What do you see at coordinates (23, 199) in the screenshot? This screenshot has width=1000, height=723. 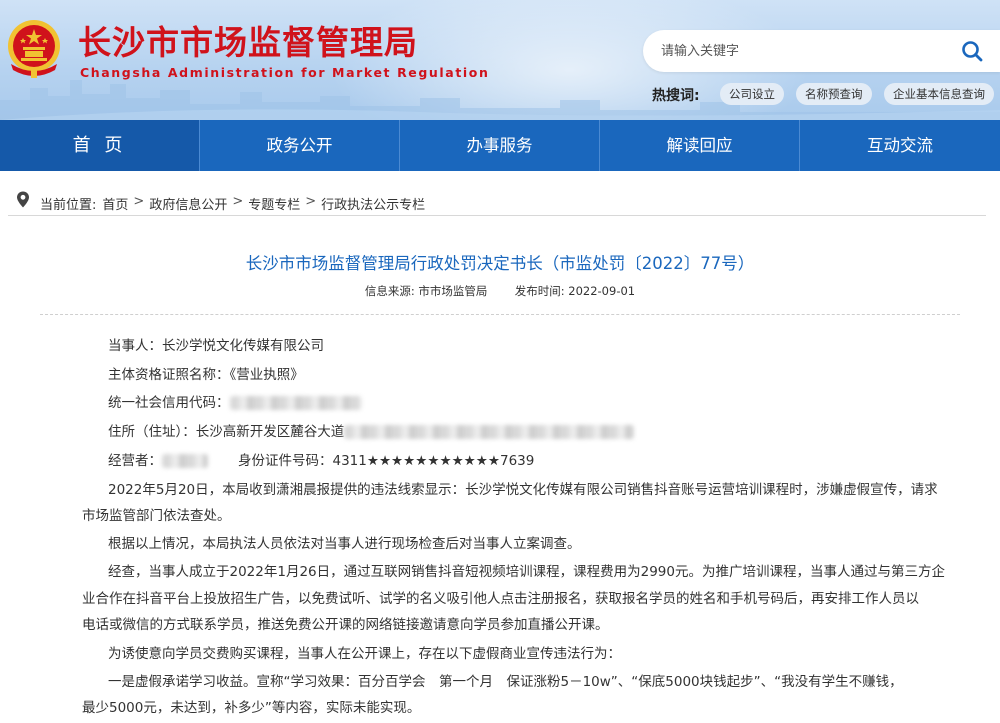 I see `location-pin-icon` at bounding box center [23, 199].